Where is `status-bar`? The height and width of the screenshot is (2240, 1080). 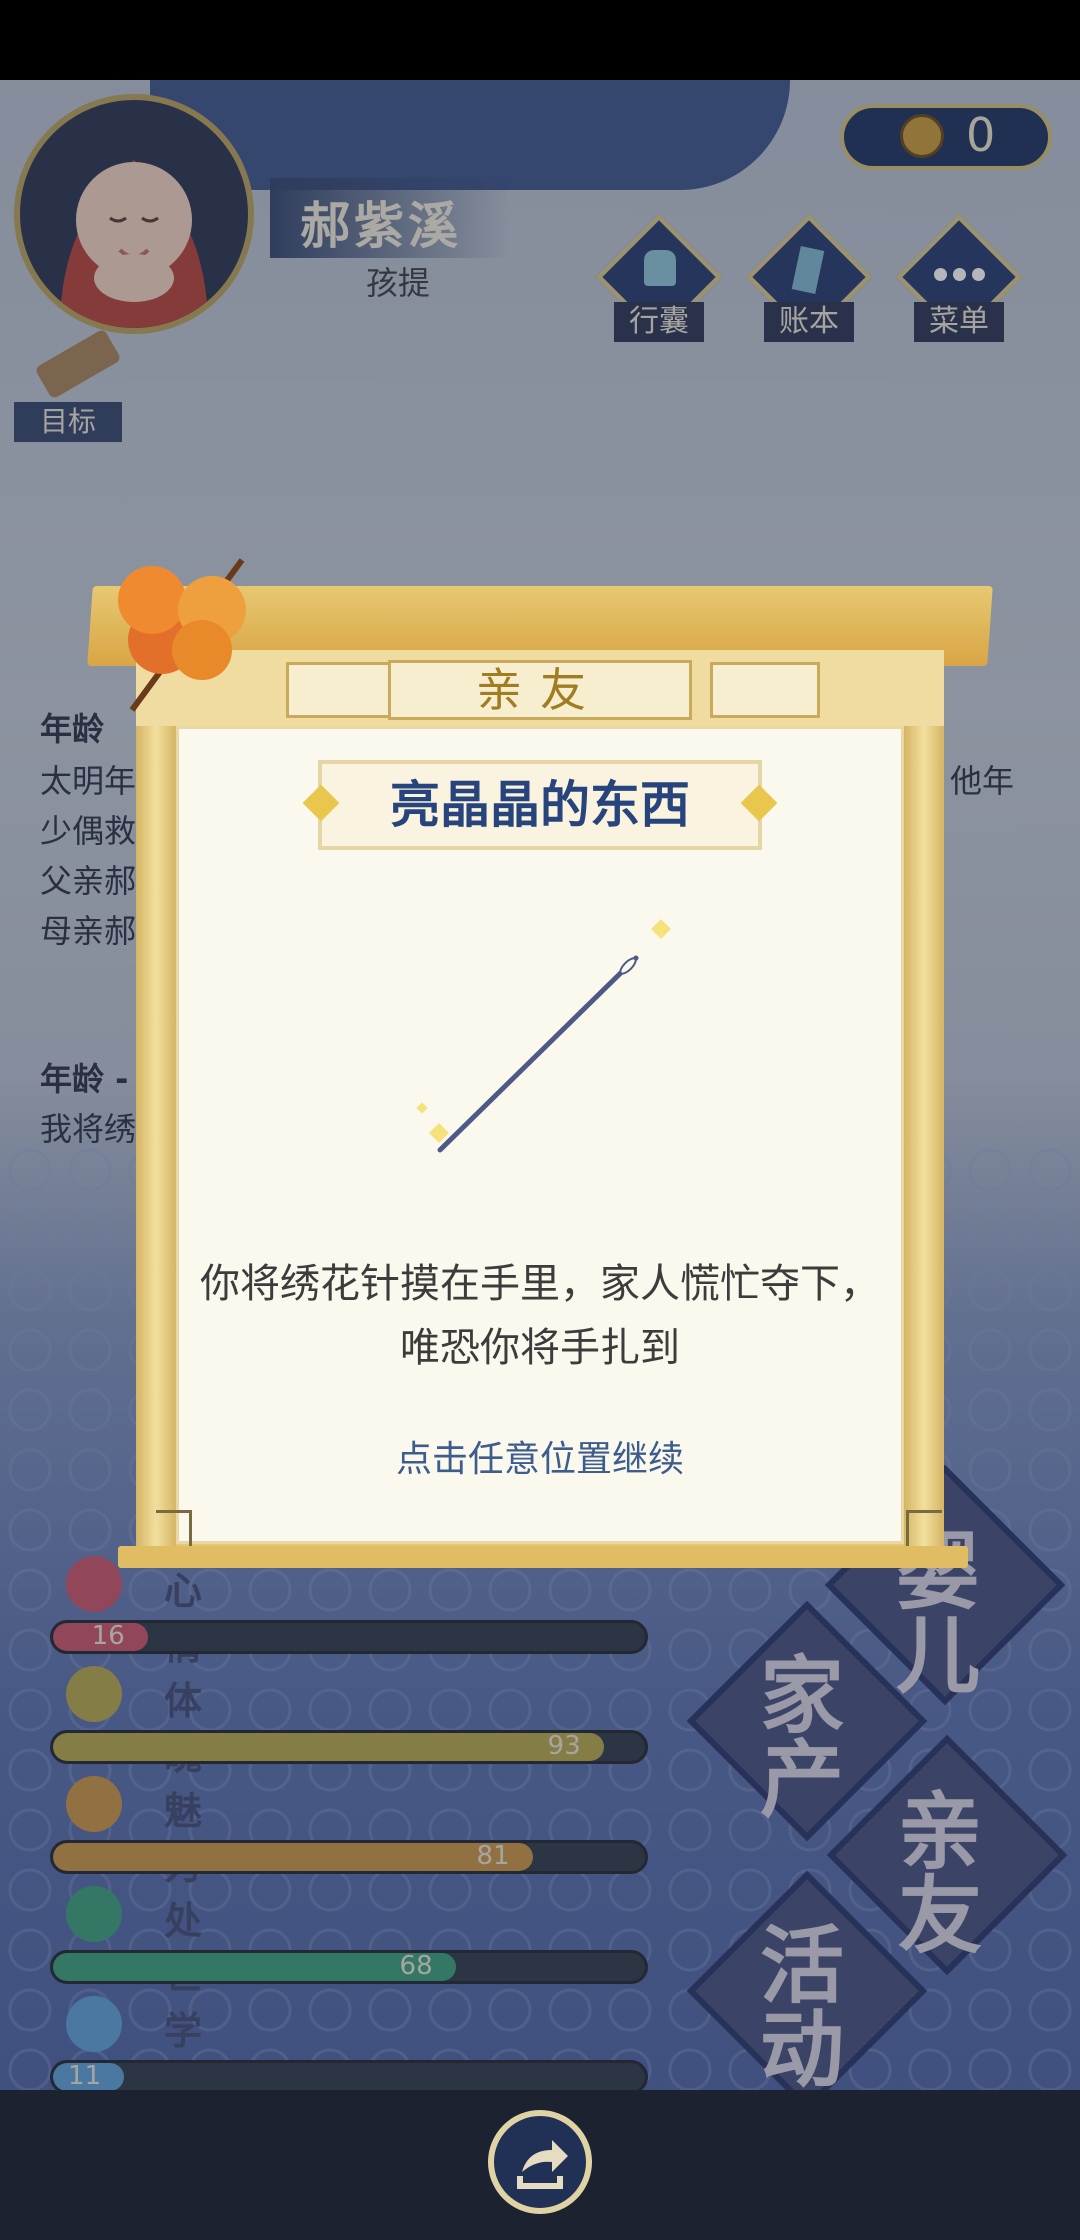
status-bar is located at coordinates (540, 40).